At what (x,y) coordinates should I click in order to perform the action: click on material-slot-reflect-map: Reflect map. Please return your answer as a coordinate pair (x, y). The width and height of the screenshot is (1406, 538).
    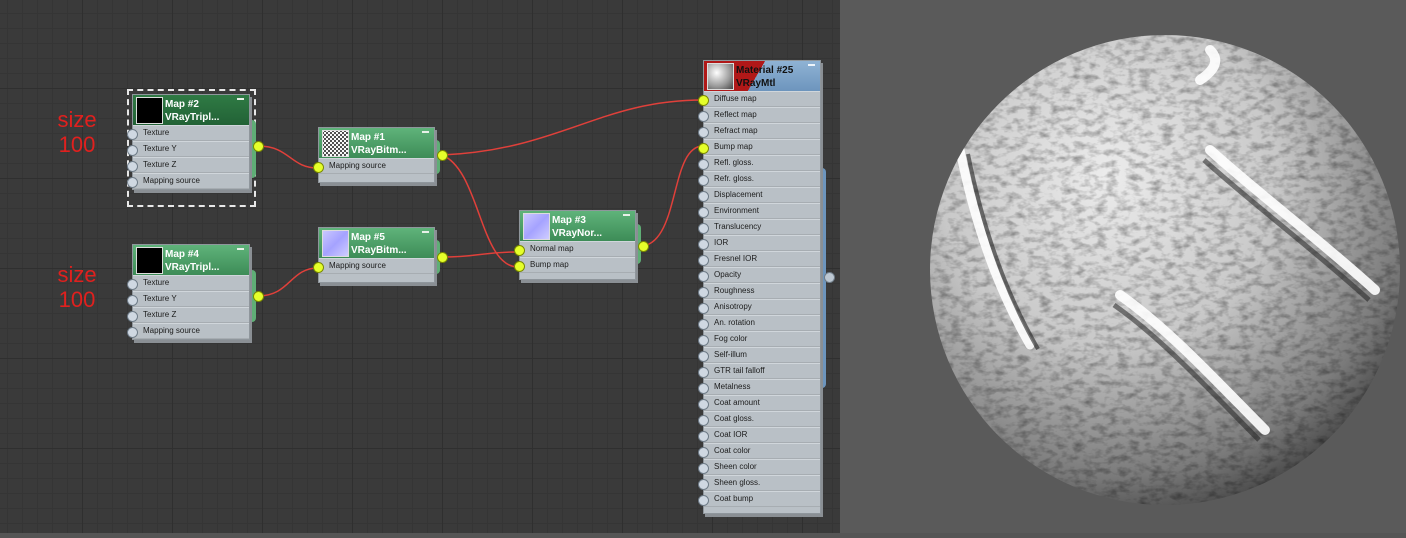
    Looking at the image, I should click on (759, 115).